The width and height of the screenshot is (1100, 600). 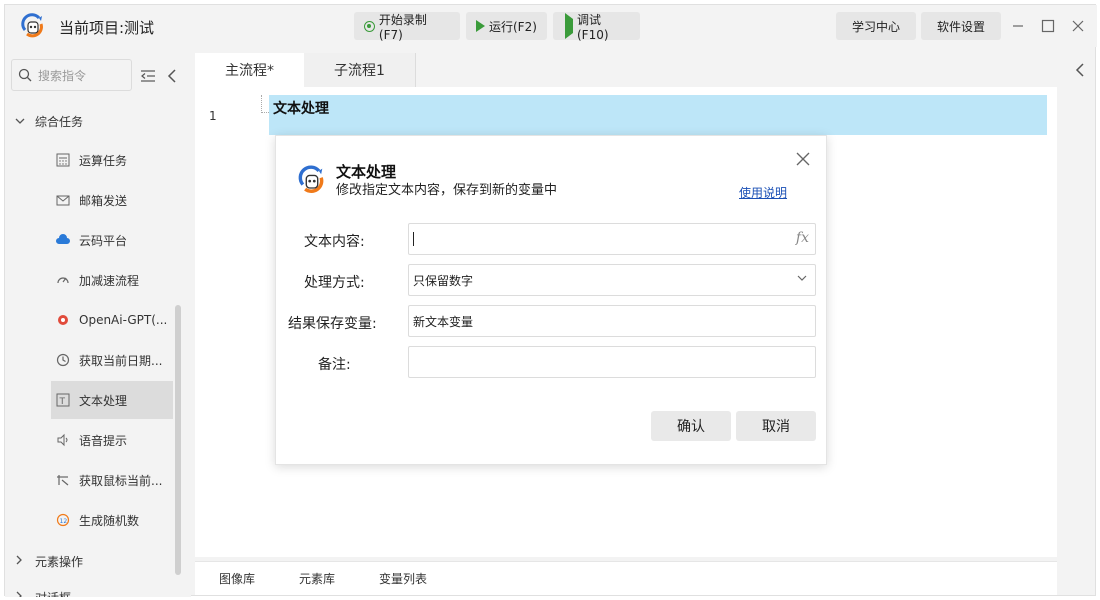 I want to click on run-button: 运行(F2), so click(x=506, y=26).